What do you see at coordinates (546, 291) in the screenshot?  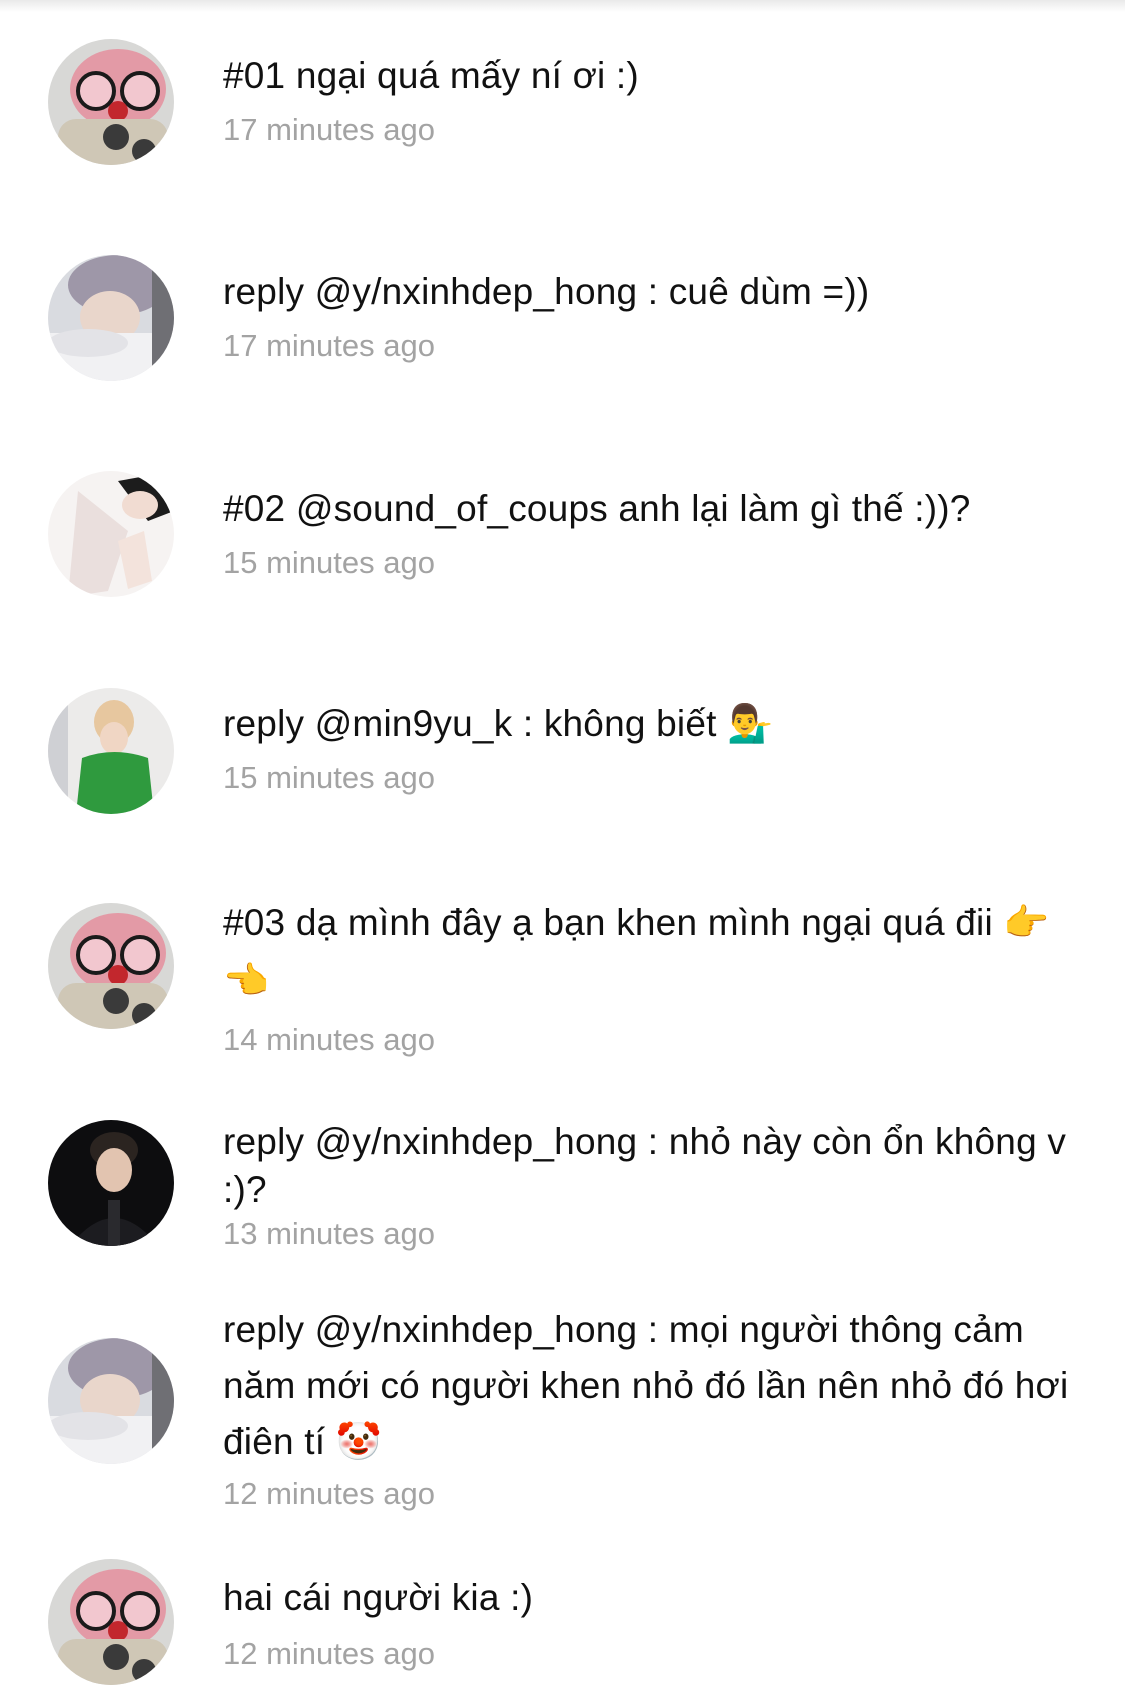 I see `comment-text: reply @y/nxinhdep_hong : cuê dùm =))` at bounding box center [546, 291].